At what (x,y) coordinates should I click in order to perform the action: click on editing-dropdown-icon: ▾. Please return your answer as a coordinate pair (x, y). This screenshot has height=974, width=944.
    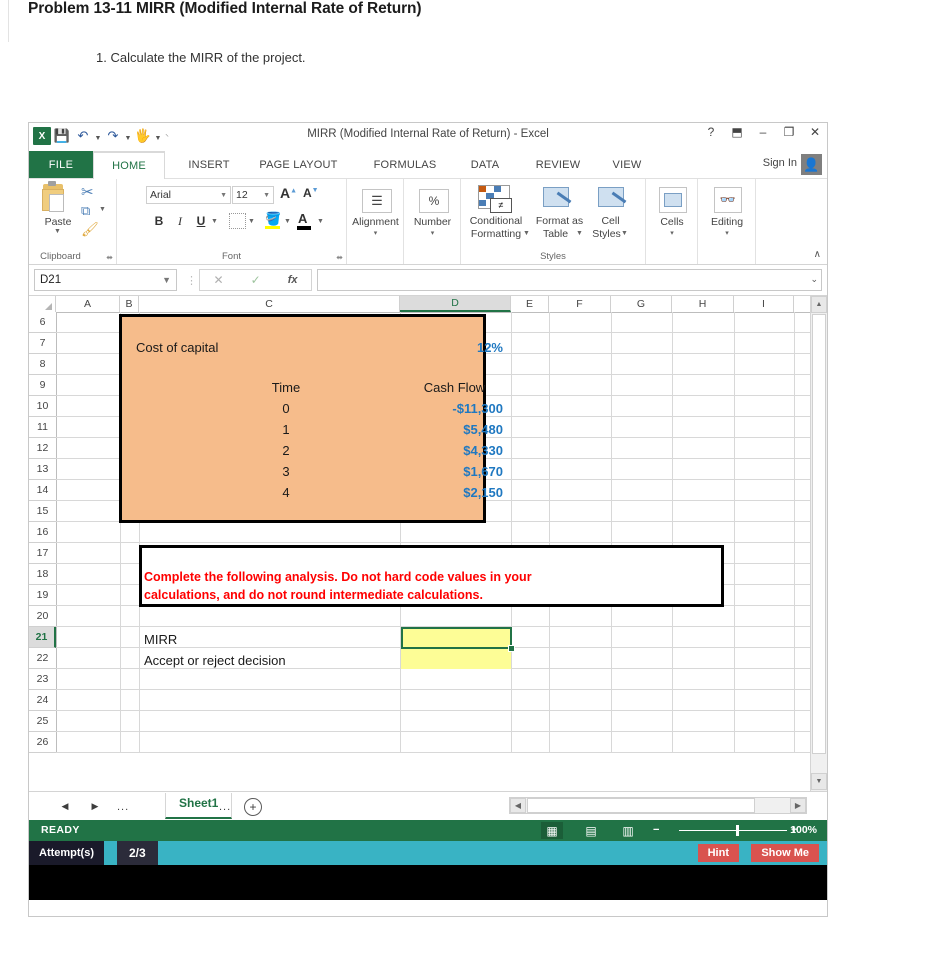
    Looking at the image, I should click on (727, 233).